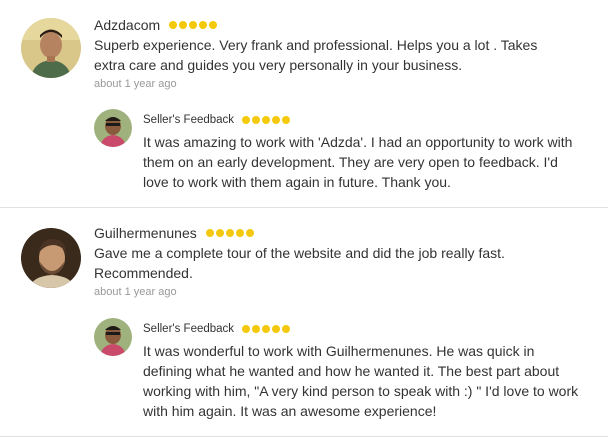 The width and height of the screenshot is (608, 438). What do you see at coordinates (127, 25) in the screenshot?
I see `reviewer-name: Adzdacom` at bounding box center [127, 25].